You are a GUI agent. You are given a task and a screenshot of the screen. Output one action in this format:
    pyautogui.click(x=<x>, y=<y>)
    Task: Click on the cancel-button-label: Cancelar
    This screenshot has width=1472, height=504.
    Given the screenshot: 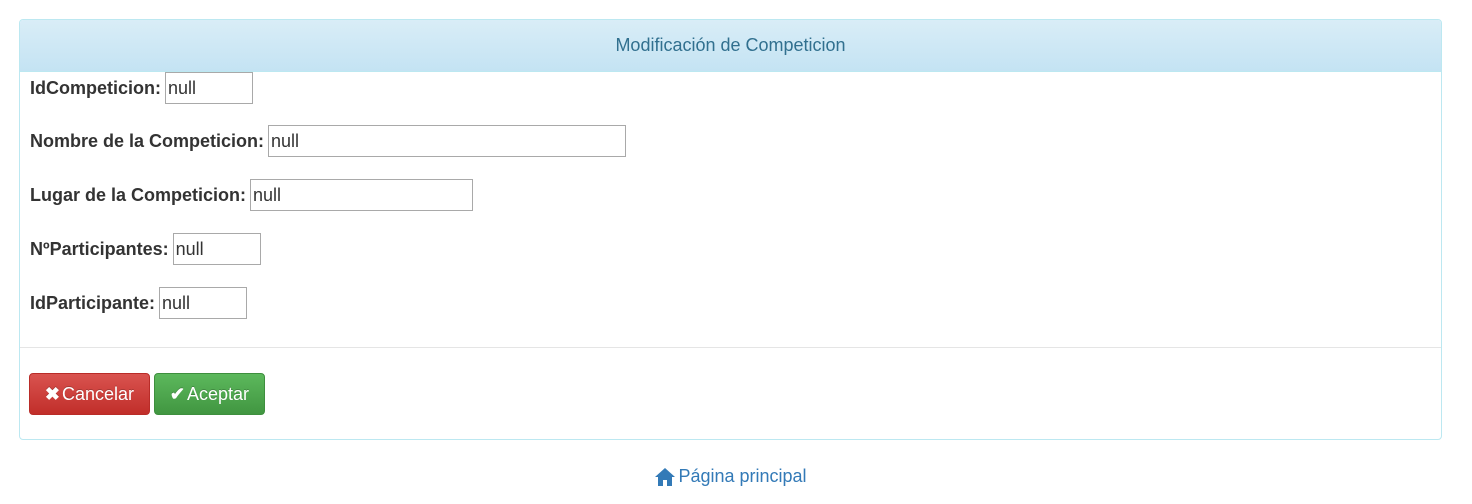 What is the action you would take?
    pyautogui.click(x=98, y=393)
    